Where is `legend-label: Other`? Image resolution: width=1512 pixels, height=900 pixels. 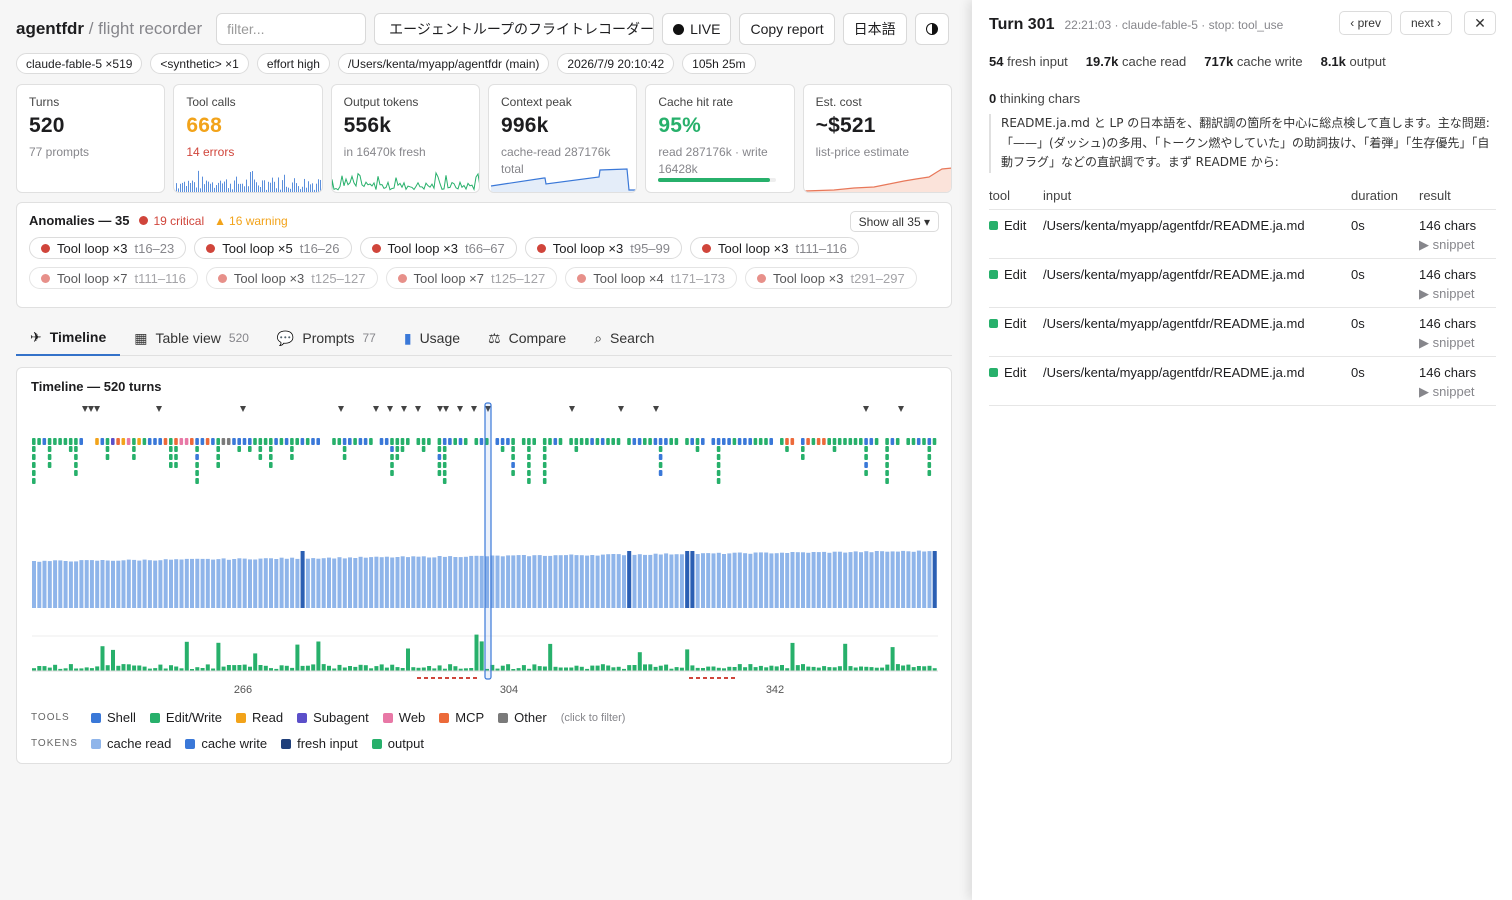
legend-label: Other is located at coordinates (530, 717).